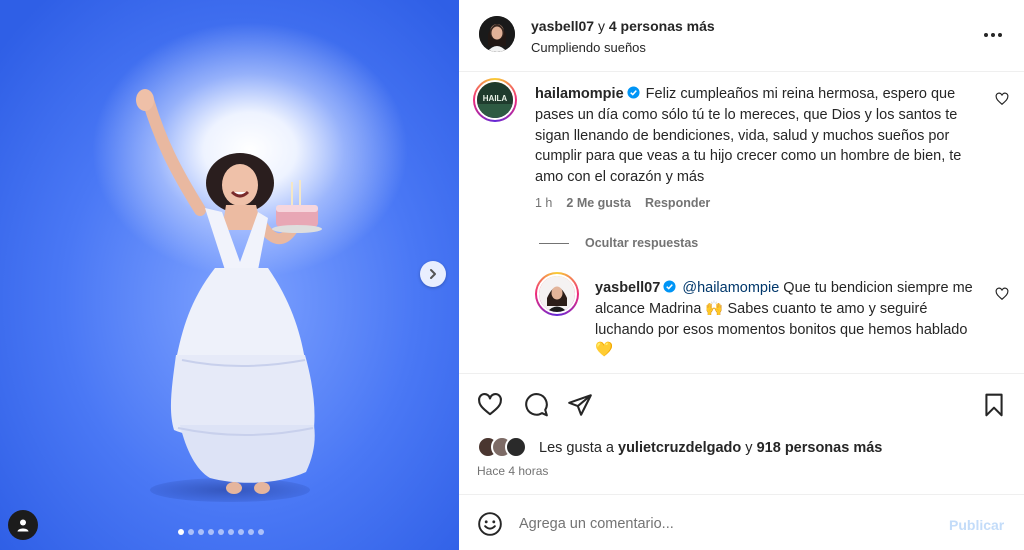  I want to click on liker-avatars, so click(507, 448).